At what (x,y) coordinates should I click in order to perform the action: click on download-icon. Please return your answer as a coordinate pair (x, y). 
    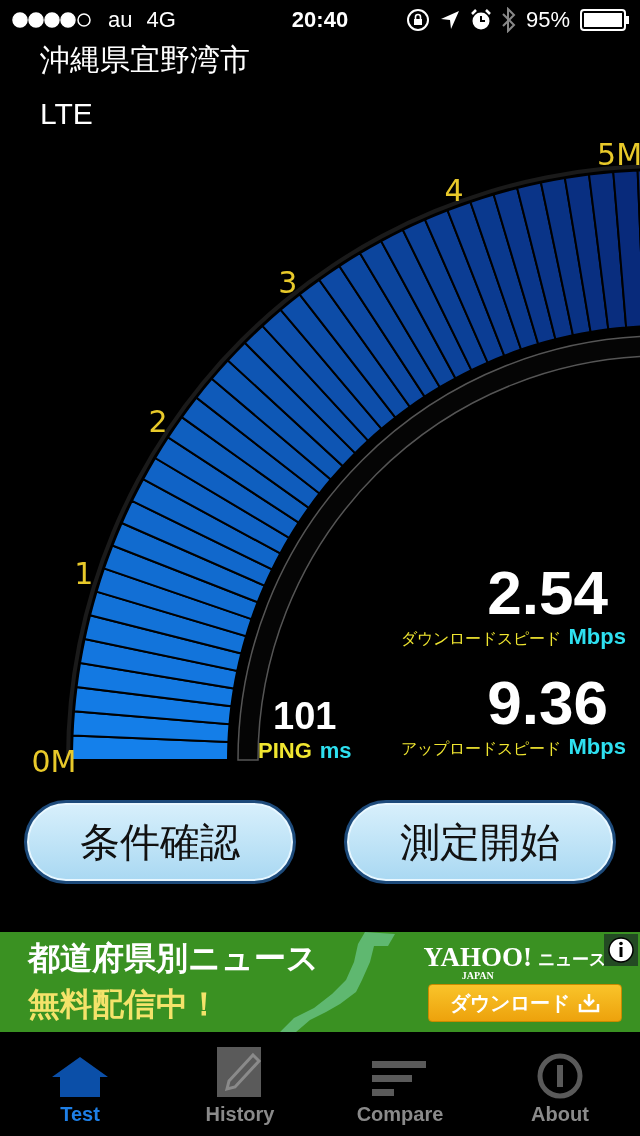
    Looking at the image, I should click on (589, 1003).